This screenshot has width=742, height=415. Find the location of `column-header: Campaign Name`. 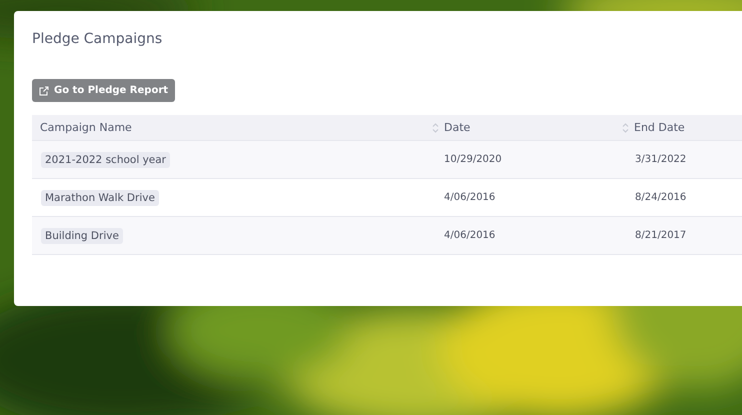

column-header: Campaign Name is located at coordinates (86, 127).